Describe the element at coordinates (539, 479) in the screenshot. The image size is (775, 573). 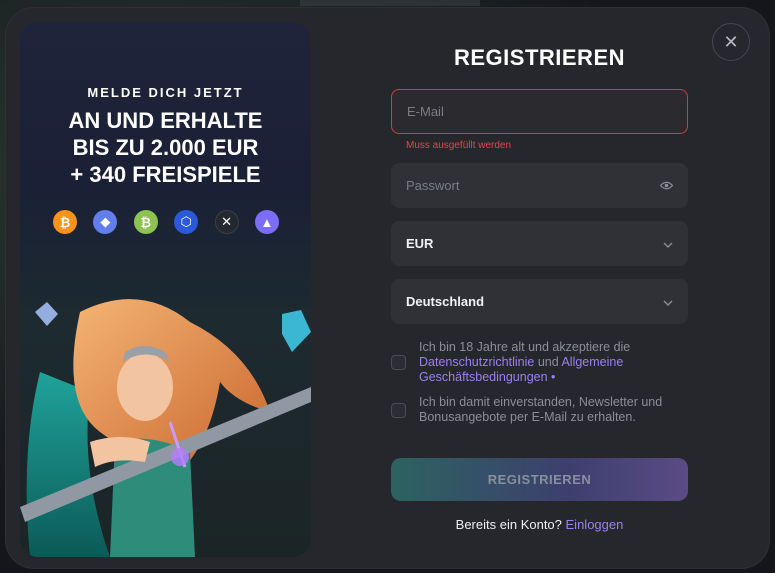
I see `register-button: REGISTRIEREN` at that location.